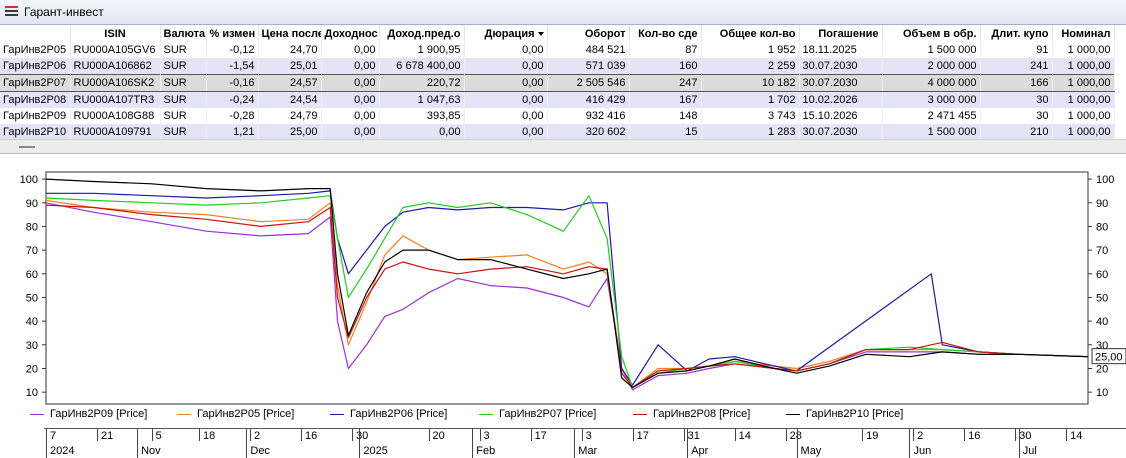 This screenshot has height=458, width=1126. Describe the element at coordinates (588, 33) in the screenshot. I see `column-header-turnover: Оборот` at that location.